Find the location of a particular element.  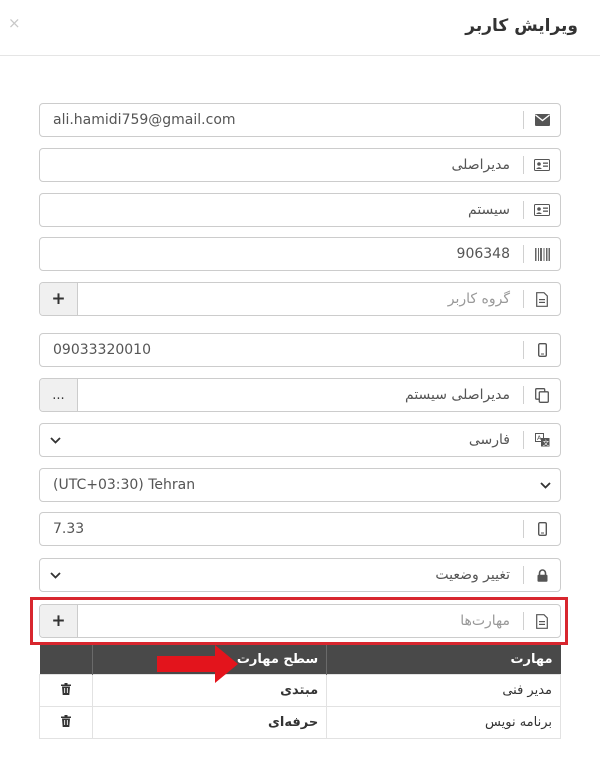

number-value: 7.33 is located at coordinates (69, 529).